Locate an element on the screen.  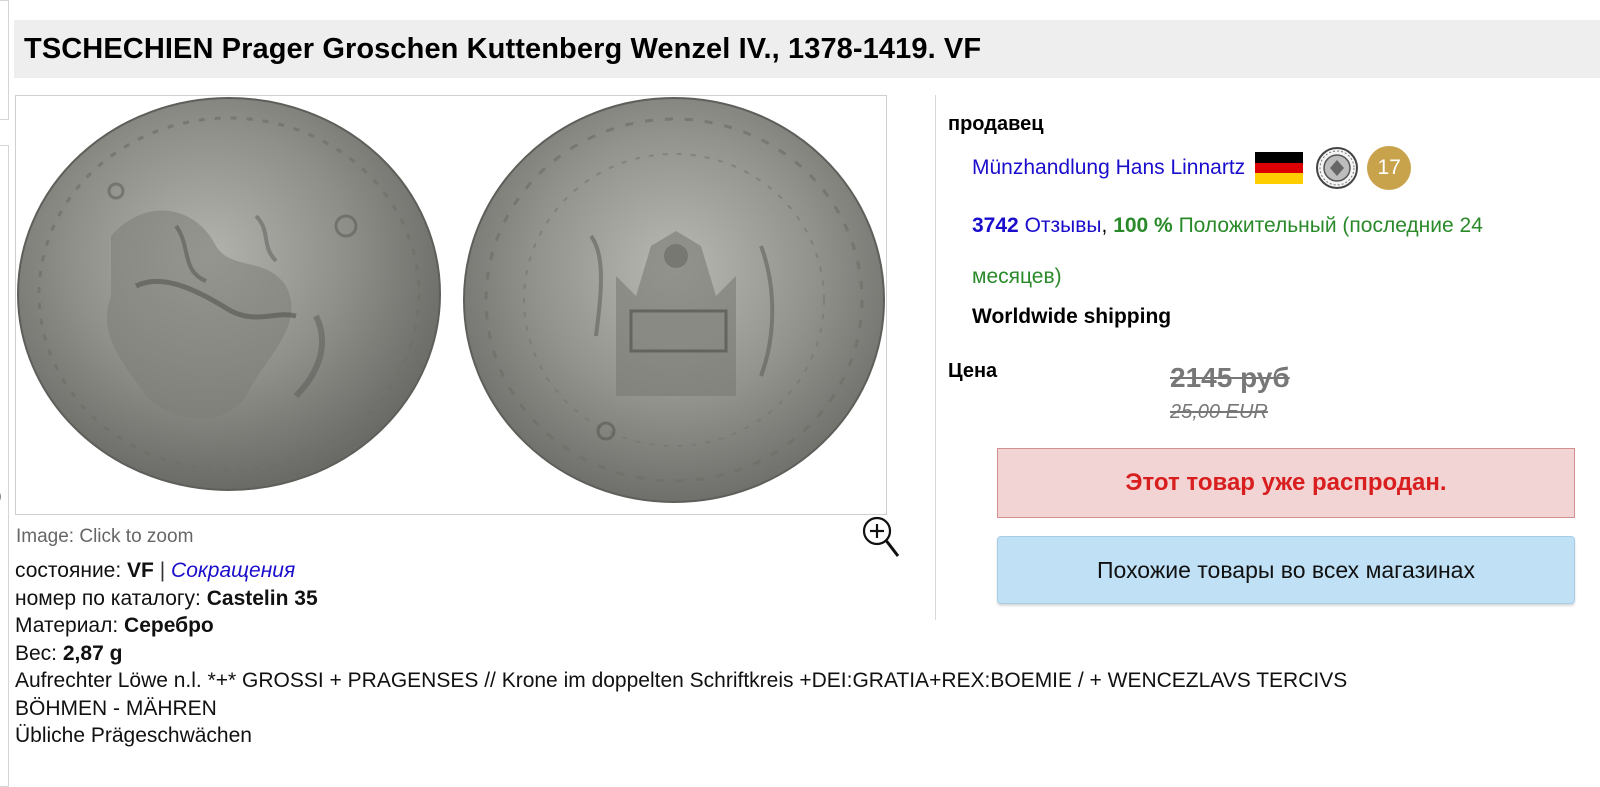
material-value: Серебро is located at coordinates (169, 625).